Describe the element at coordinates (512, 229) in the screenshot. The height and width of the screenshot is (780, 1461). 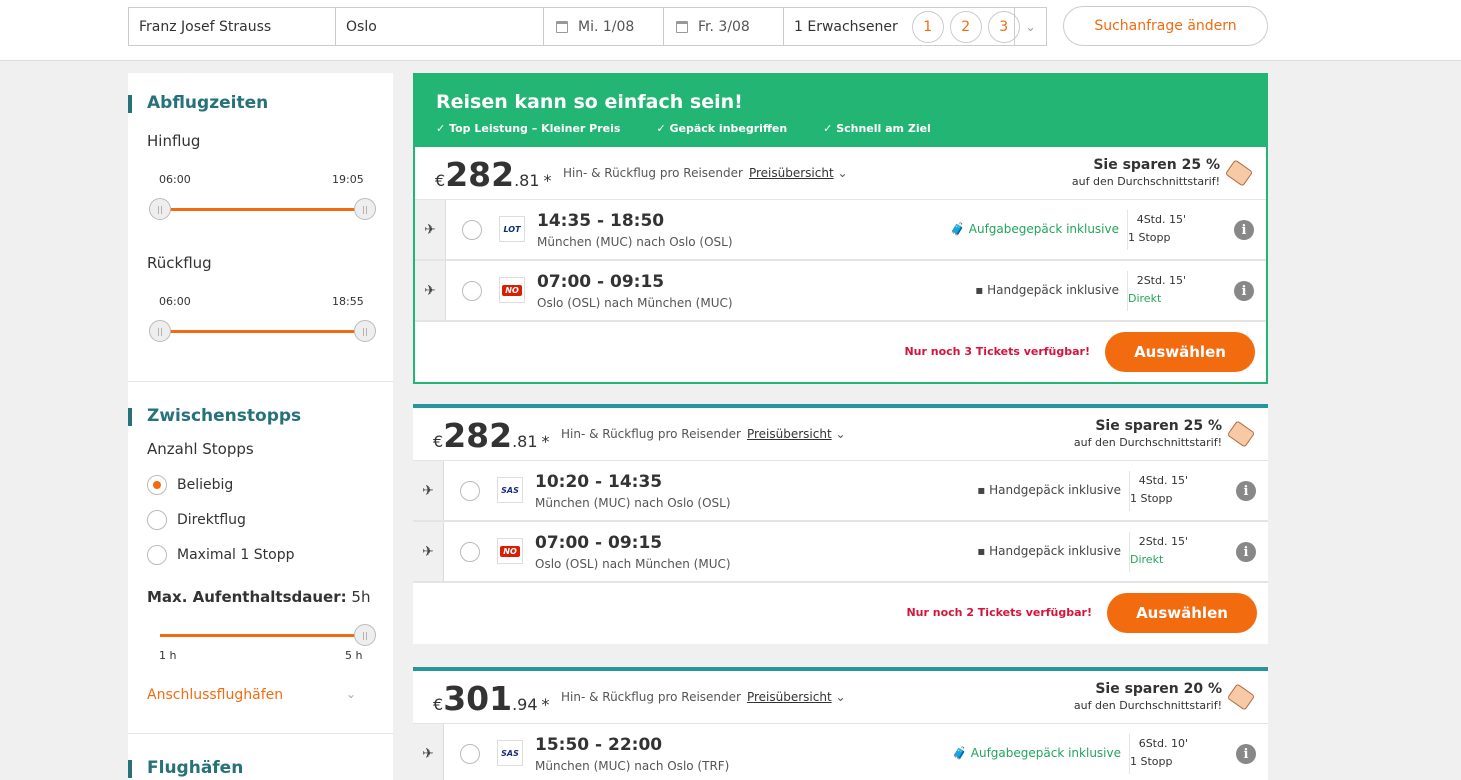
I see `airline-logo-lot: LOT` at that location.